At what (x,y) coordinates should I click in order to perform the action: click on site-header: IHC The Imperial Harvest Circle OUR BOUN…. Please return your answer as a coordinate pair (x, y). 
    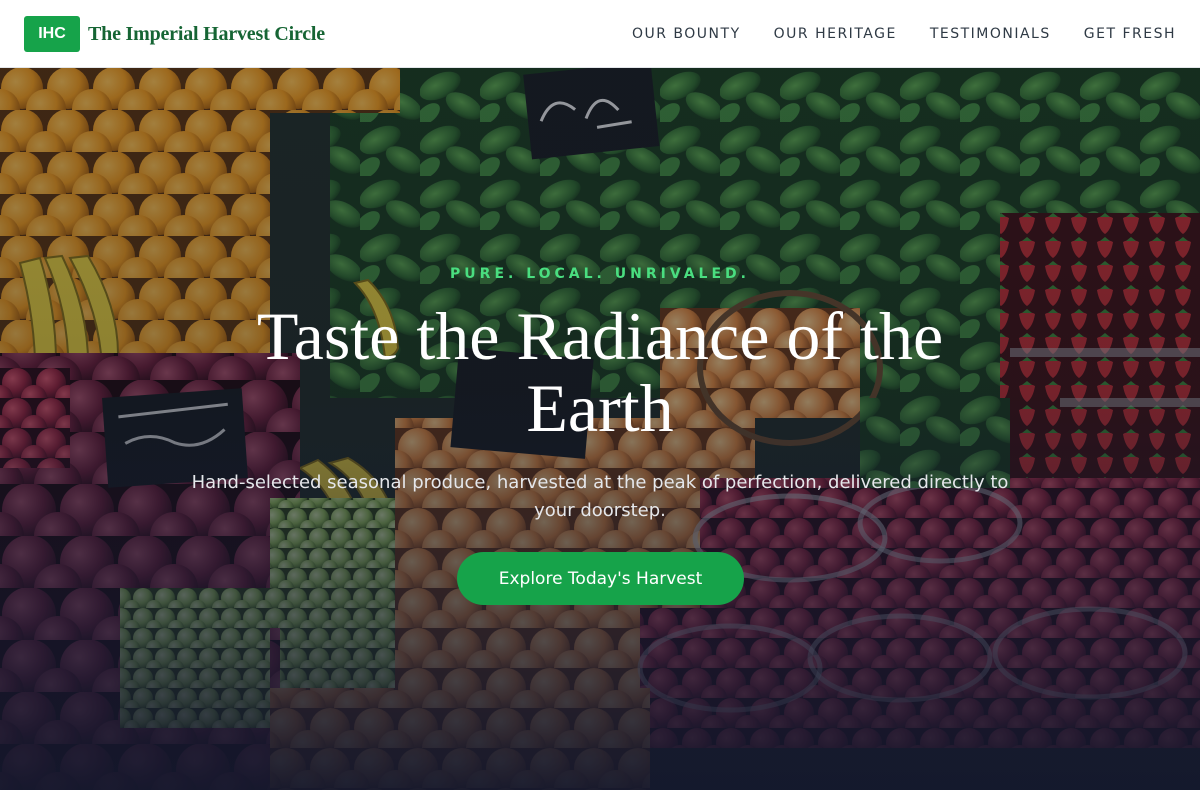
    Looking at the image, I should click on (600, 34).